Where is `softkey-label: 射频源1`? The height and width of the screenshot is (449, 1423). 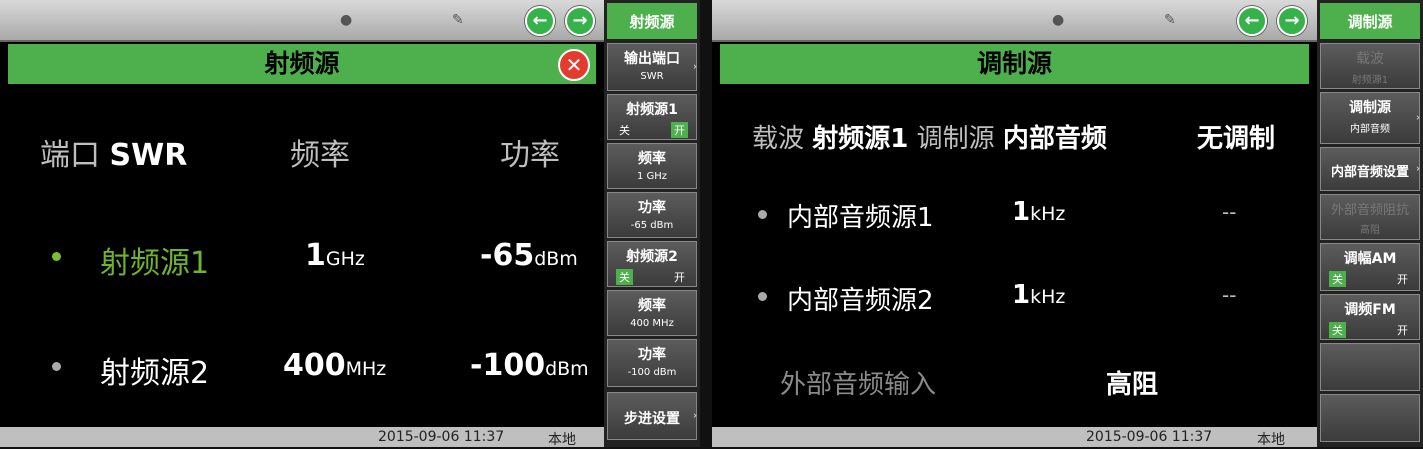
softkey-label: 射频源1 is located at coordinates (652, 110).